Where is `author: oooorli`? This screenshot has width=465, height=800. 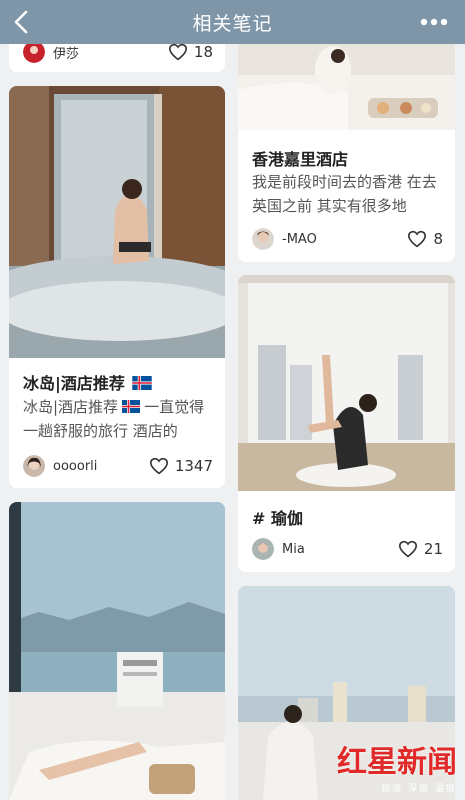
author: oooorli is located at coordinates (60, 466).